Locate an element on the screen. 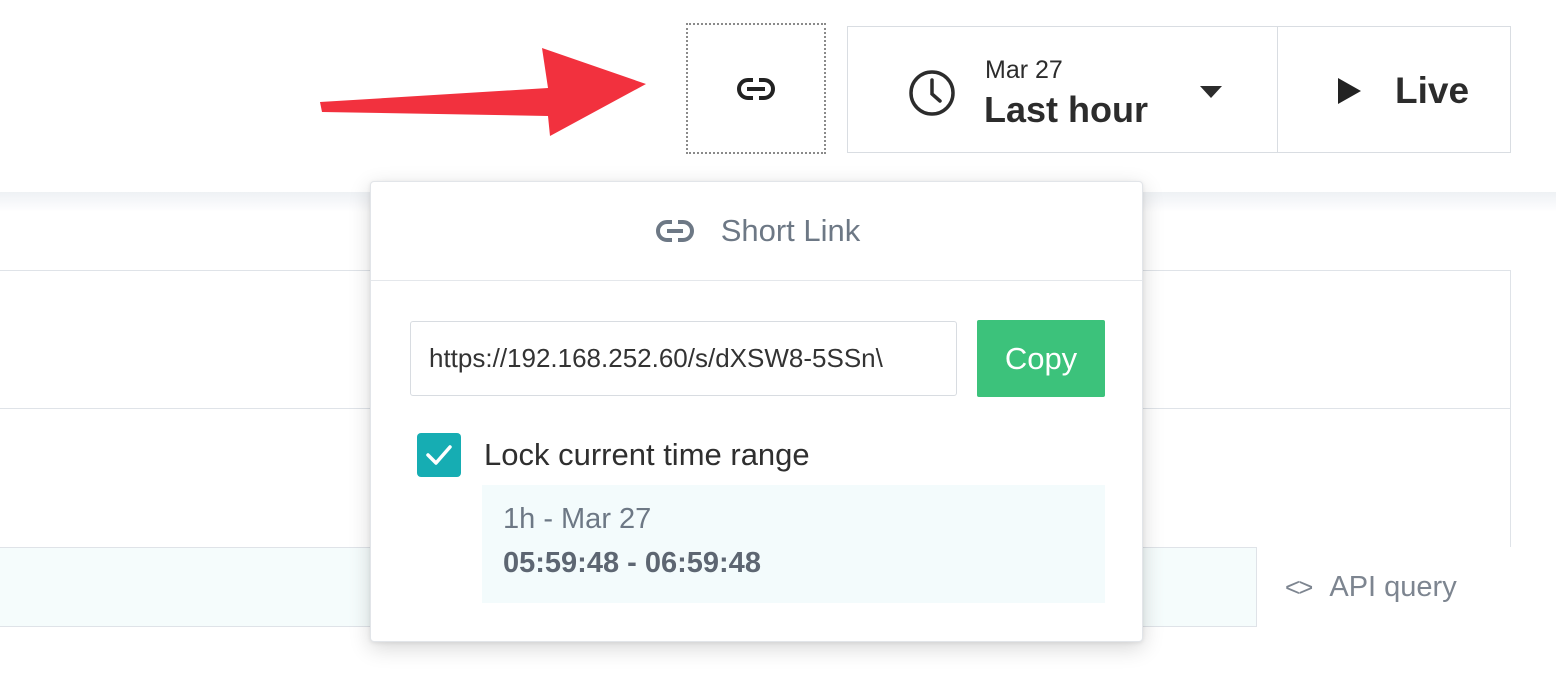 The width and height of the screenshot is (1556, 676). time-range-picker: Mar 27 Last hour is located at coordinates (1063, 89).